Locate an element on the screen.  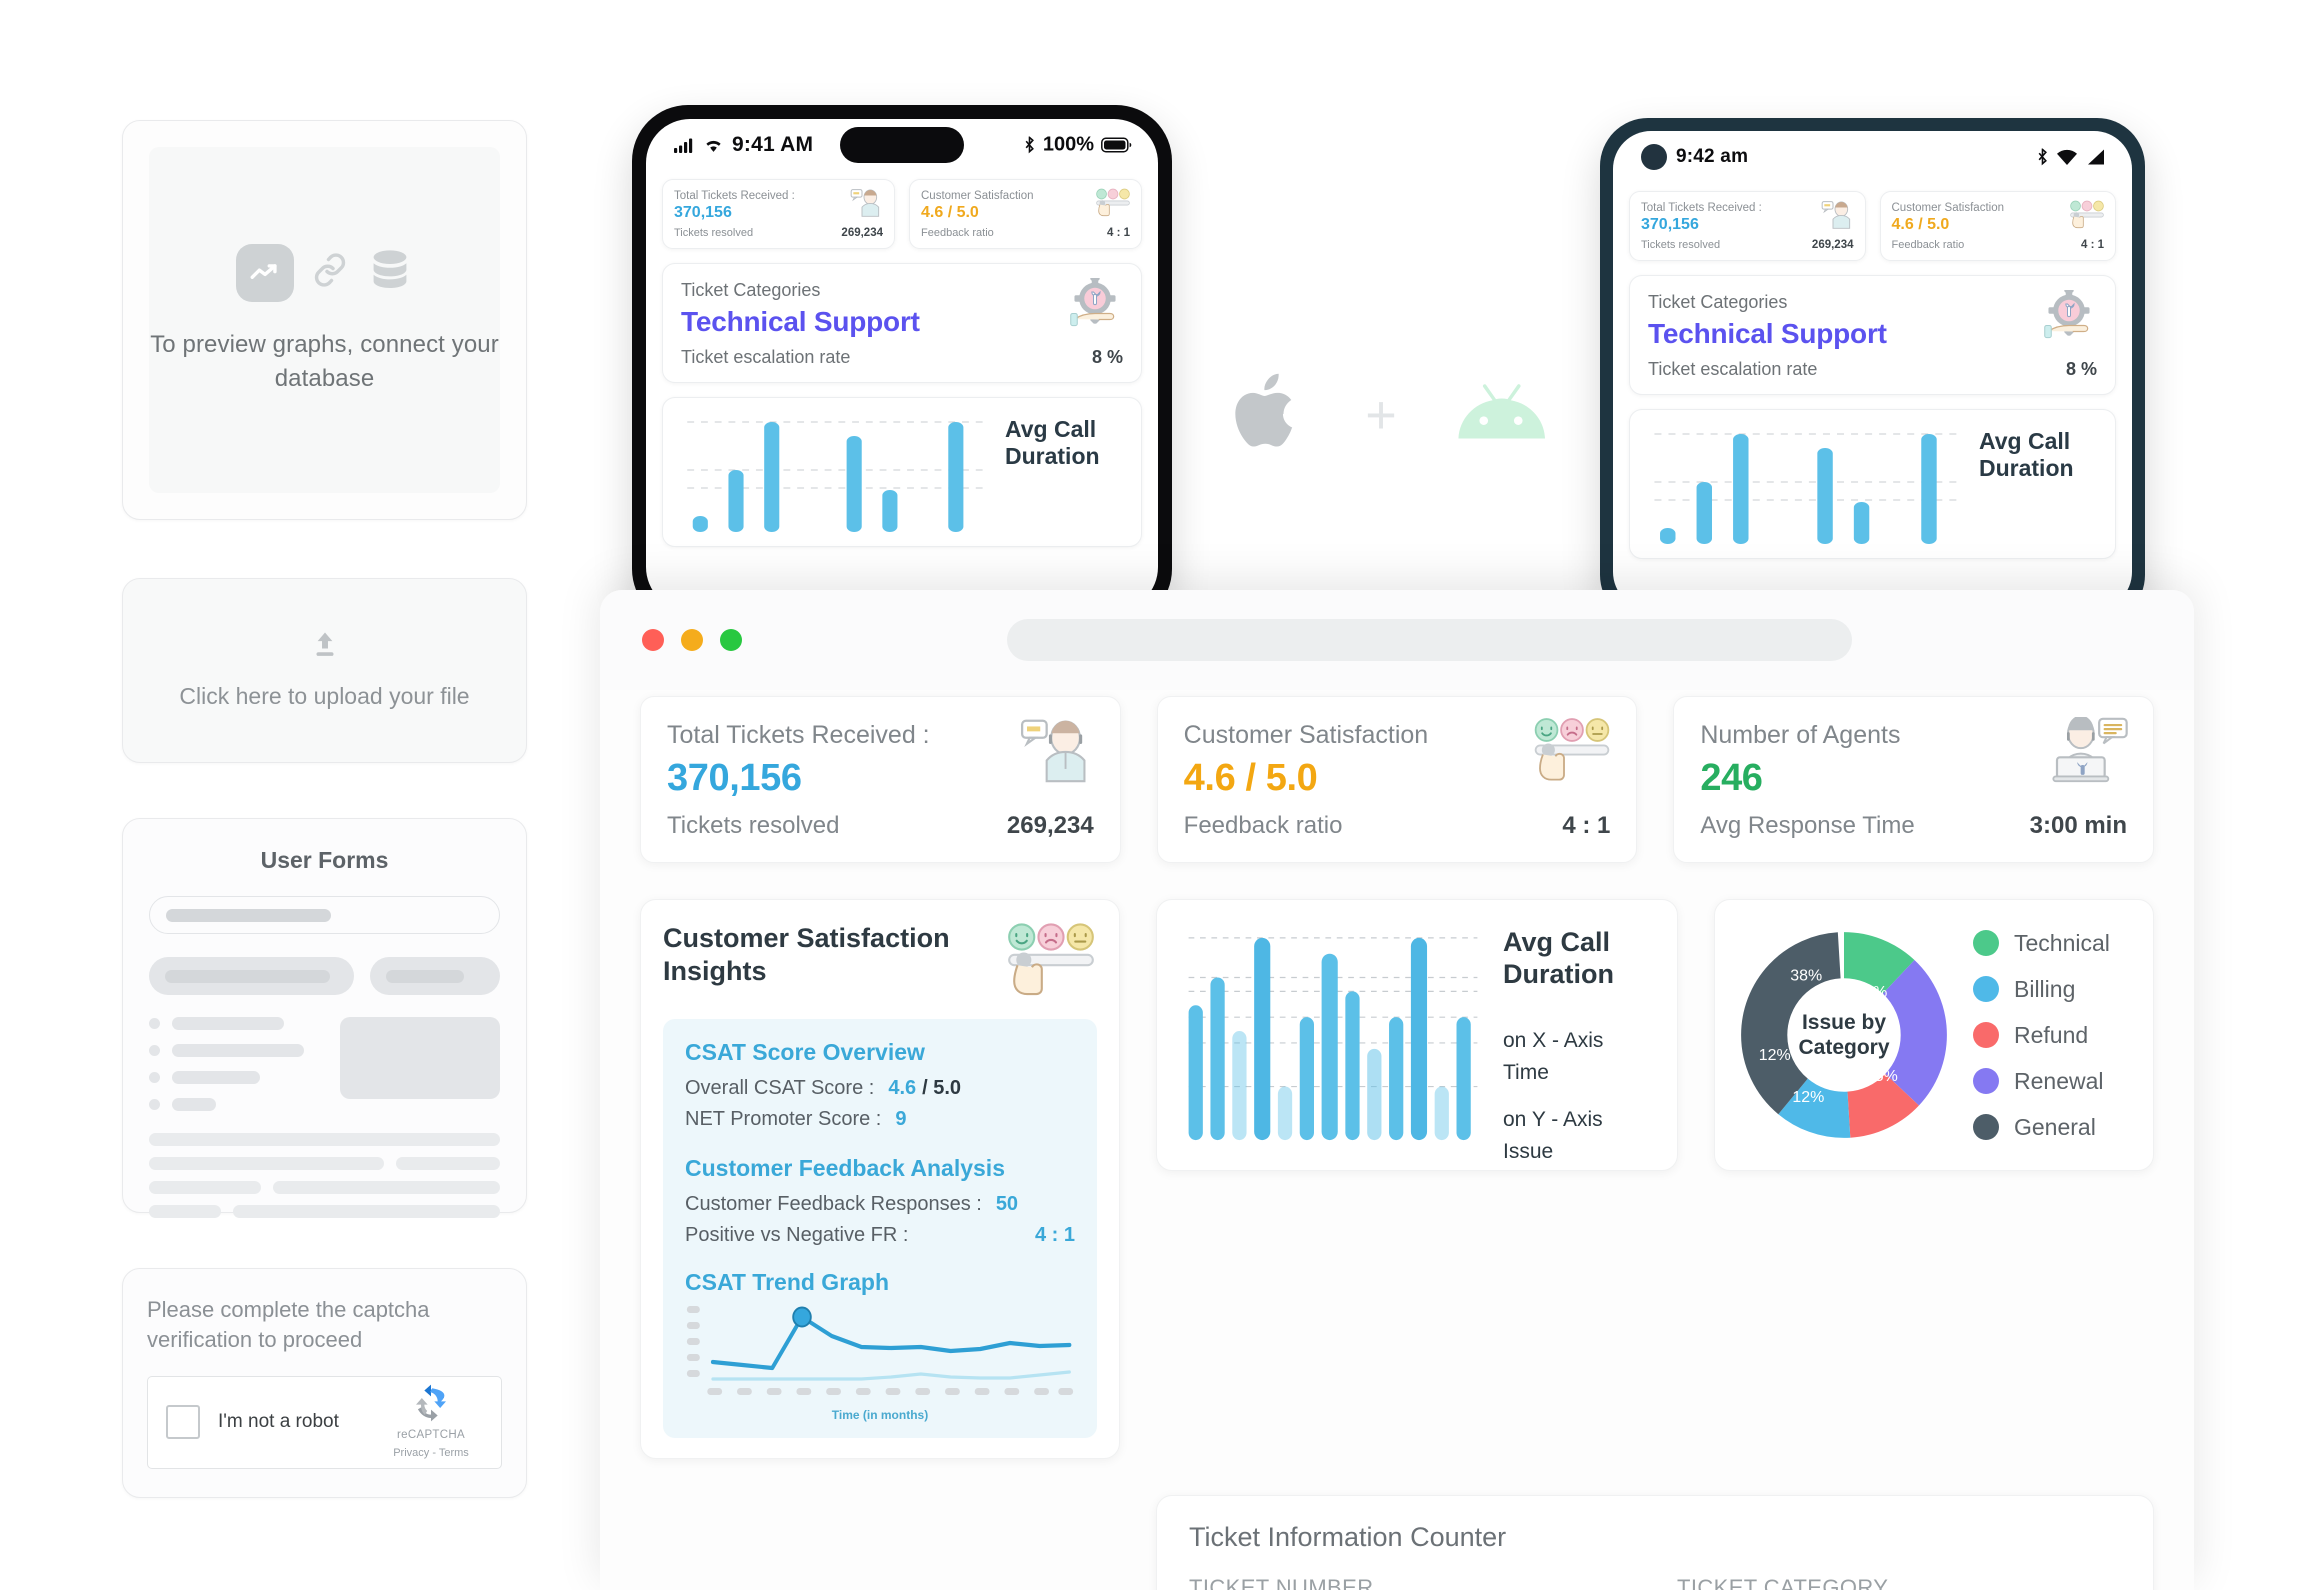
android-clock: 9:42 am is located at coordinates (1712, 156).